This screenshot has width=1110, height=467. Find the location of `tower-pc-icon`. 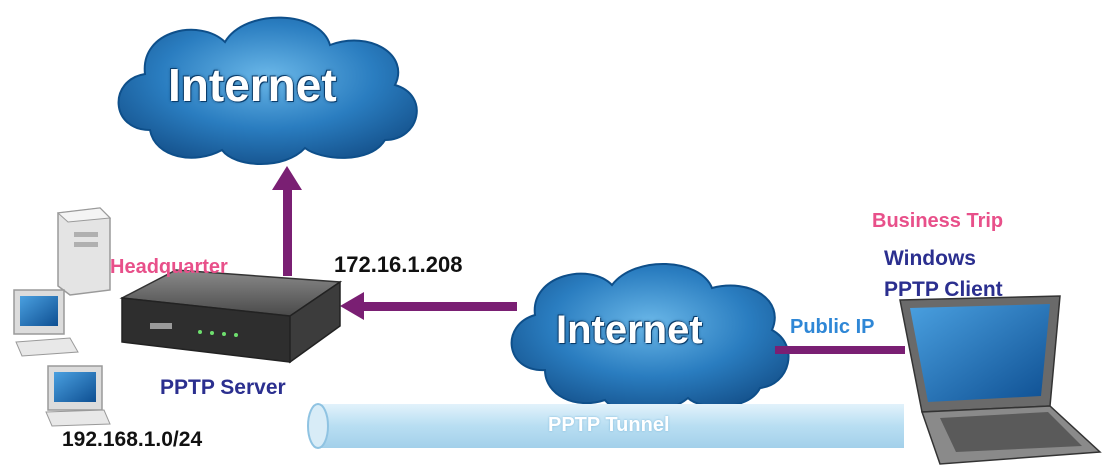

tower-pc-icon is located at coordinates (84, 251).